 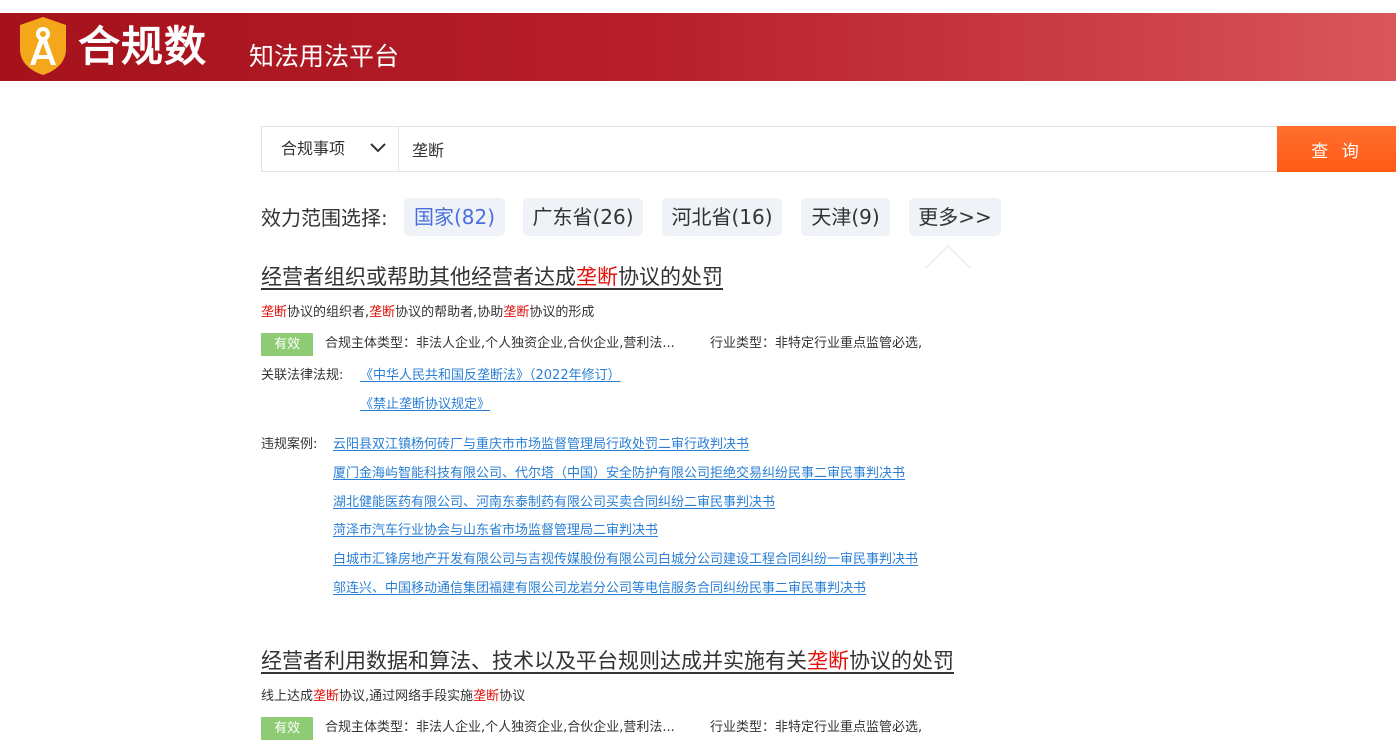 What do you see at coordinates (454, 217) in the screenshot?
I see `scope-chip-national: 国家(82)` at bounding box center [454, 217].